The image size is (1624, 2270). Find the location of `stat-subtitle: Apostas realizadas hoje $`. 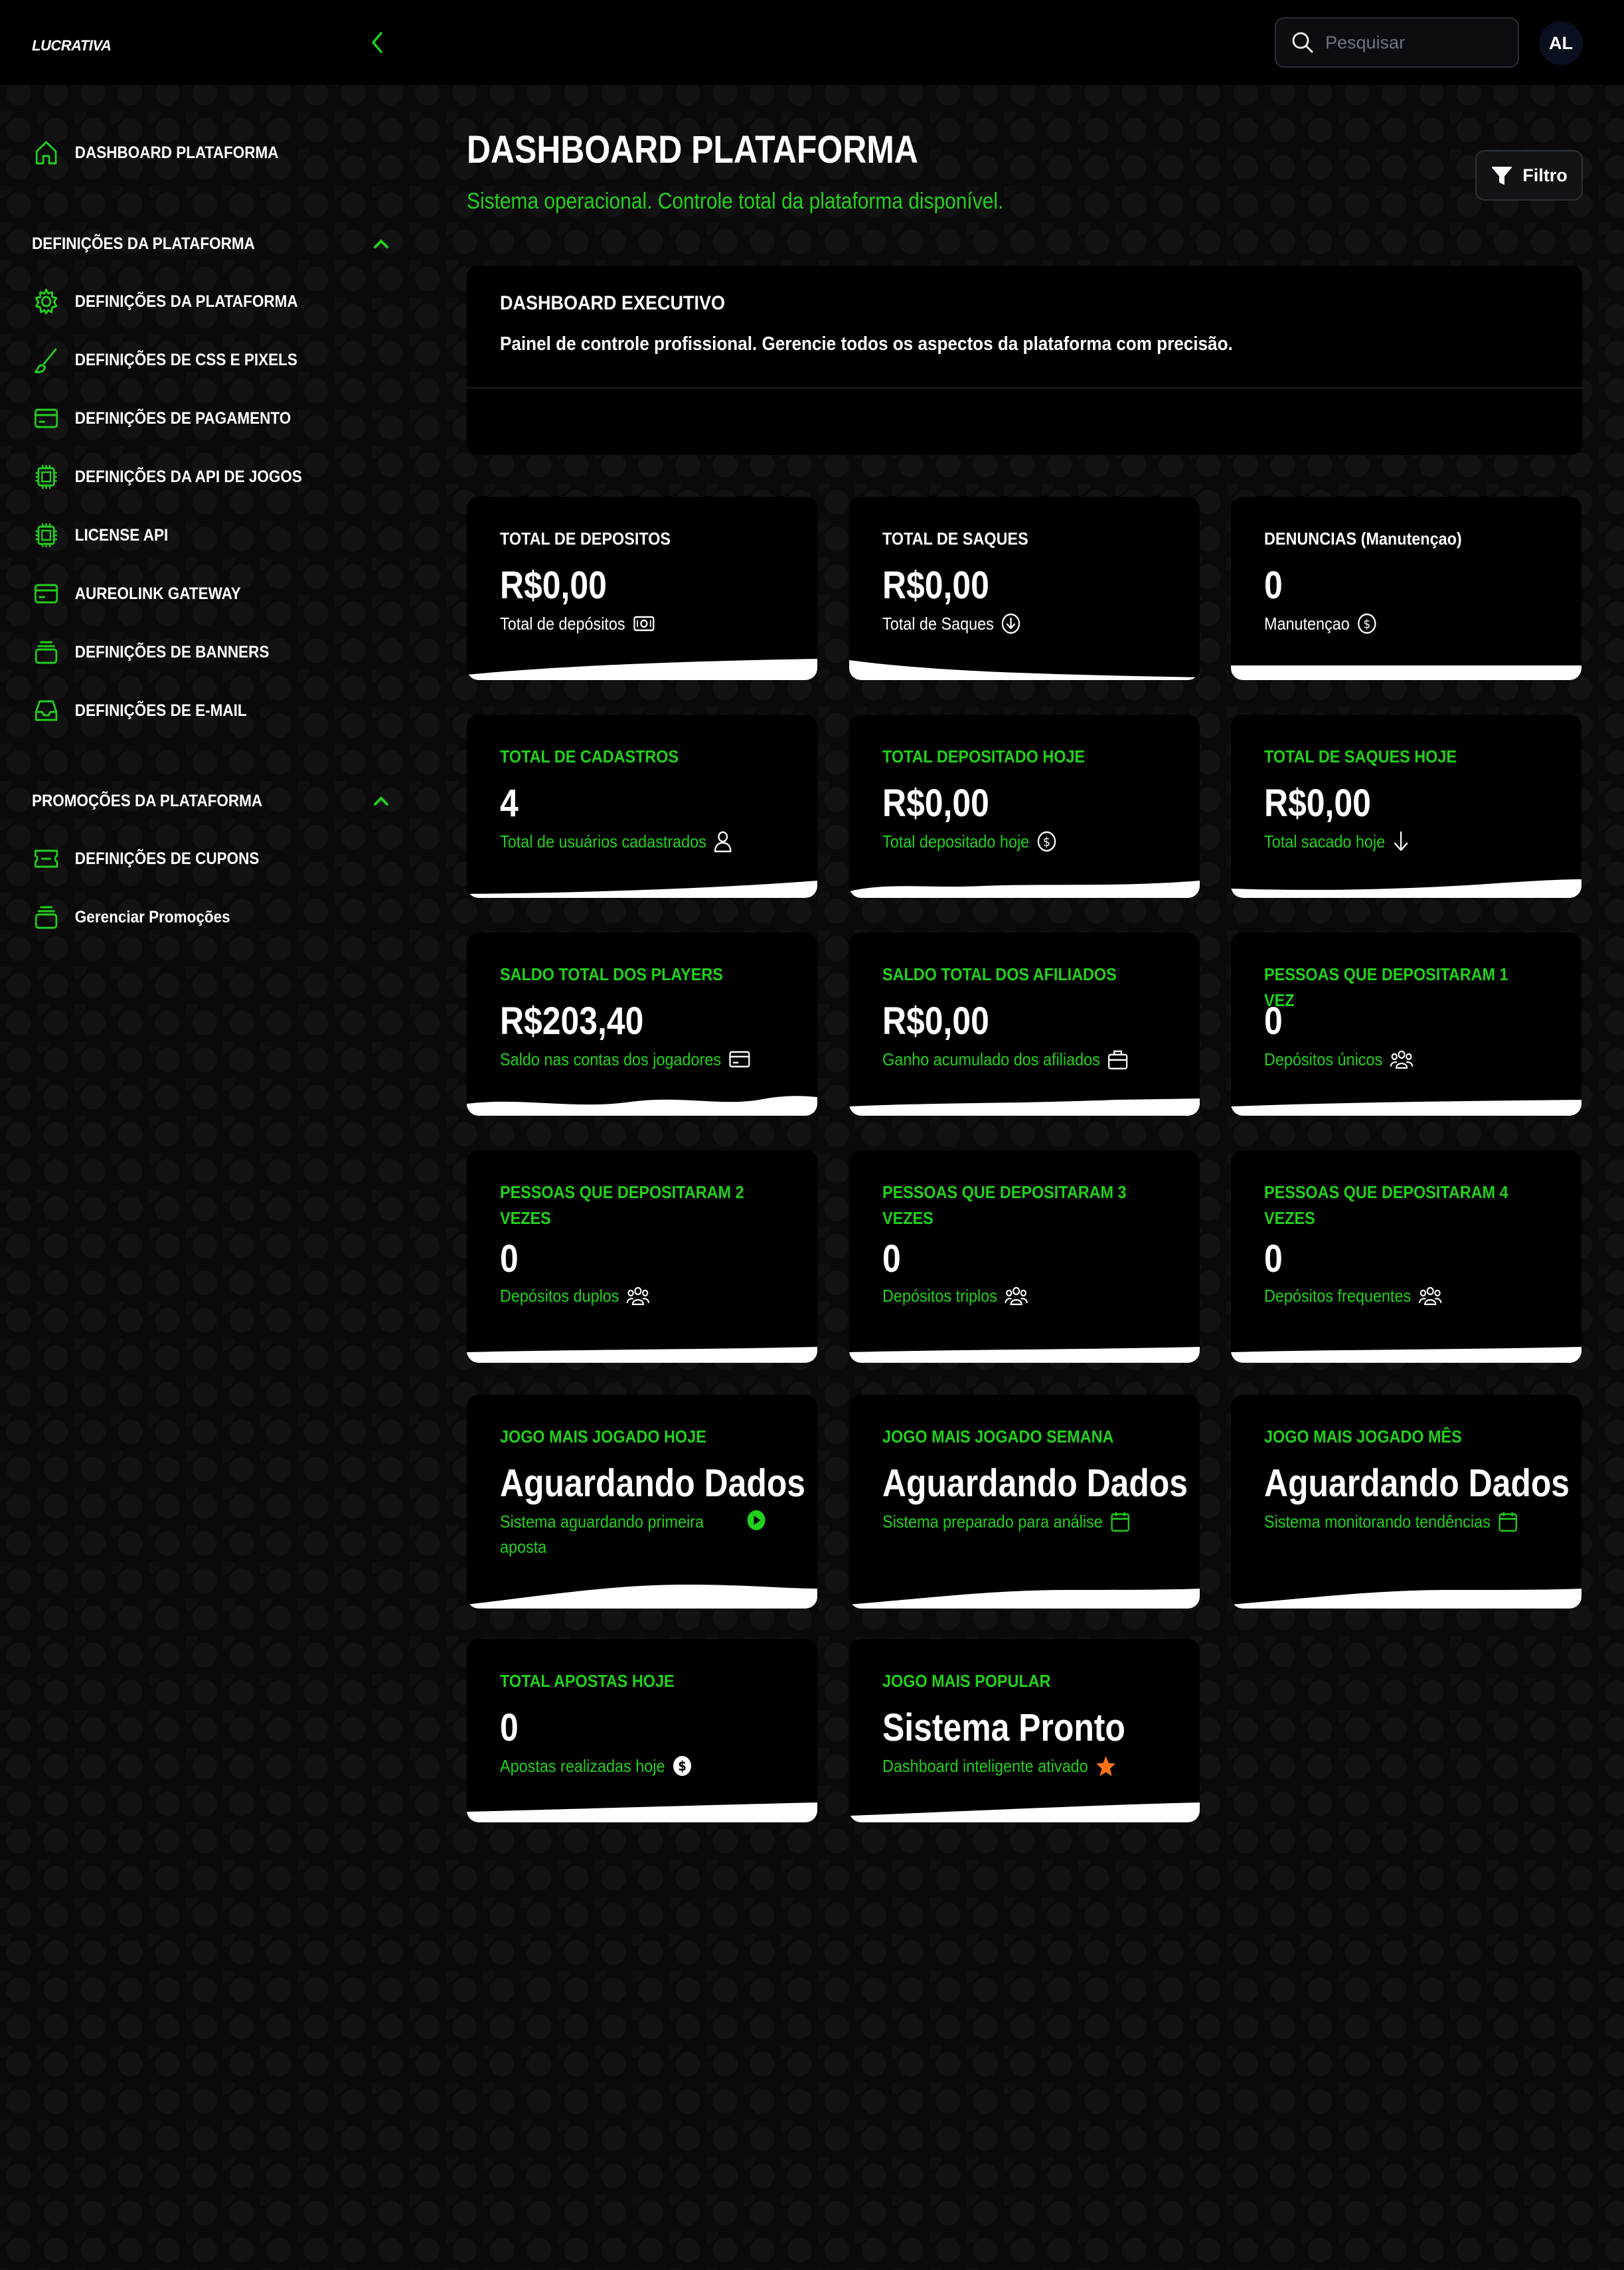

stat-subtitle: Apostas realizadas hoje $ is located at coordinates (596, 1766).